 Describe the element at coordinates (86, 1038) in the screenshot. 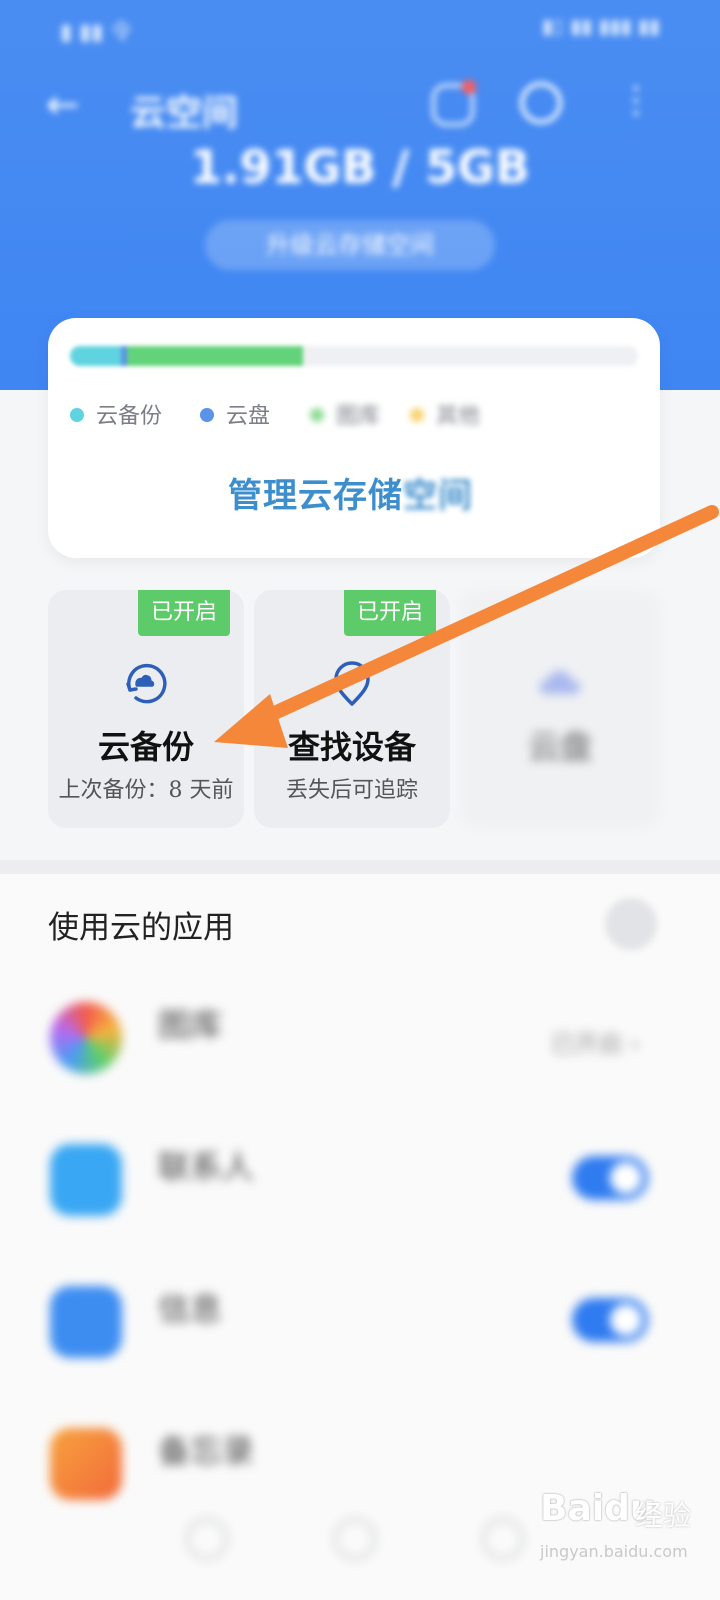

I see `gallery-app-icon` at that location.